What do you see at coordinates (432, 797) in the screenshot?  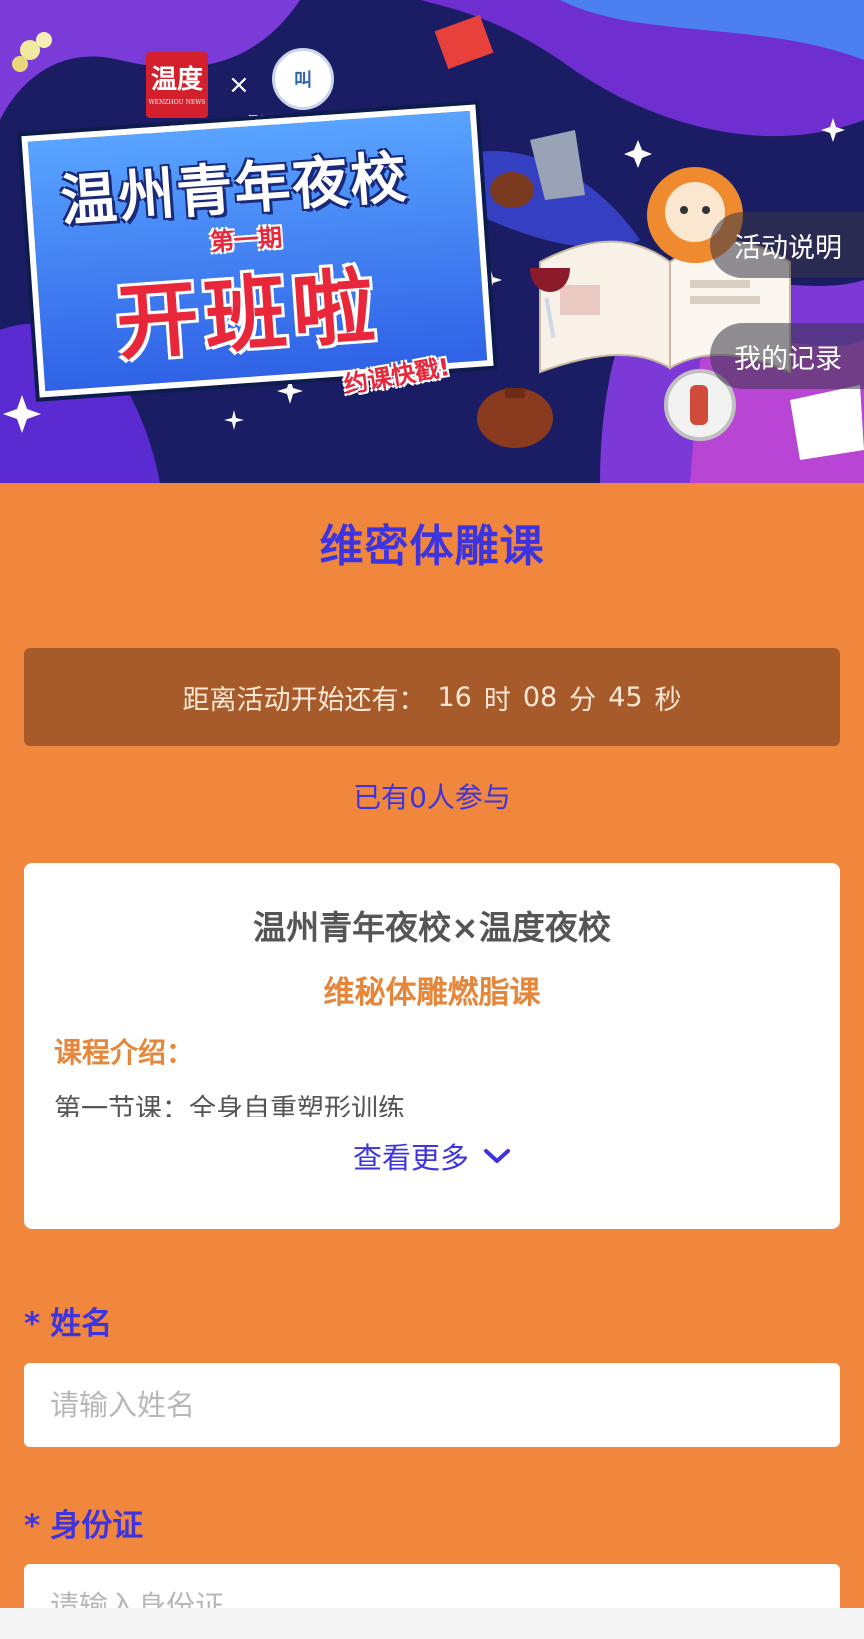 I see `participant-count: 已有0人参与` at bounding box center [432, 797].